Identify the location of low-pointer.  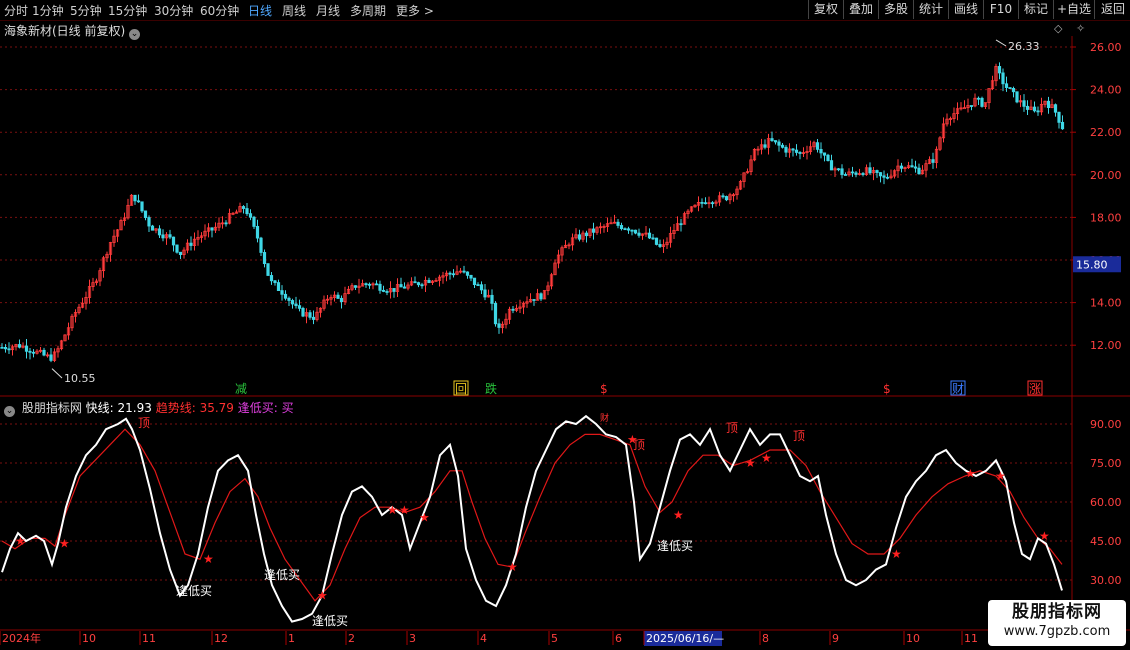
(57, 373).